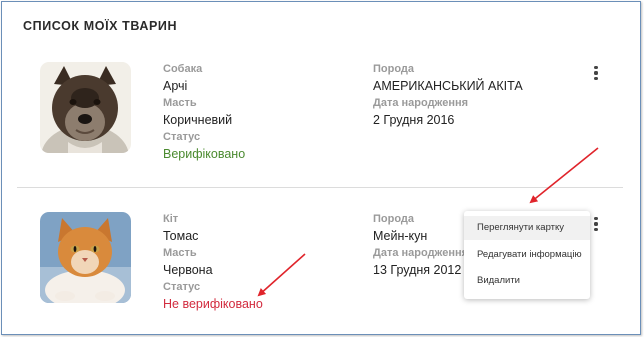  Describe the element at coordinates (85, 107) in the screenshot. I see `dog-photo` at that location.